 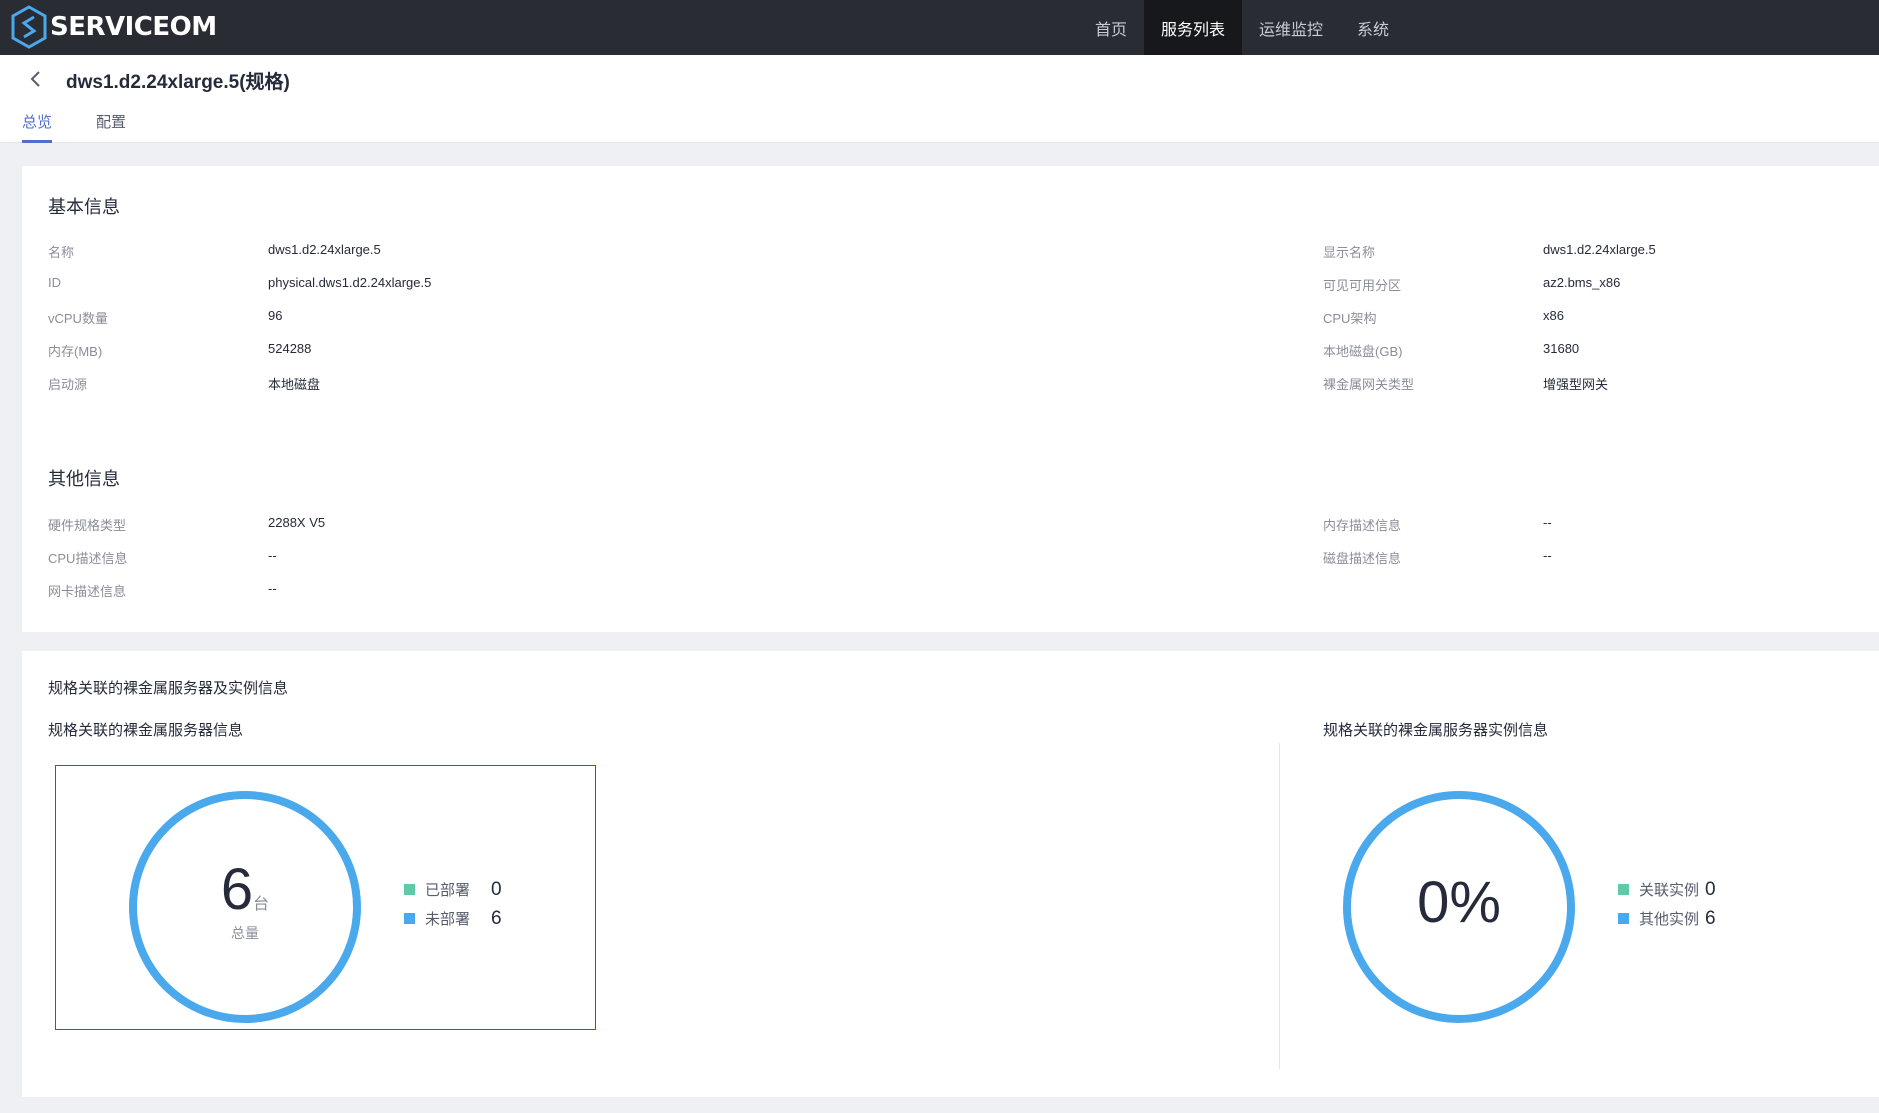 What do you see at coordinates (1436, 730) in the screenshot?
I see `instance-info-title: 规格关联的裸金属服务器实例信息` at bounding box center [1436, 730].